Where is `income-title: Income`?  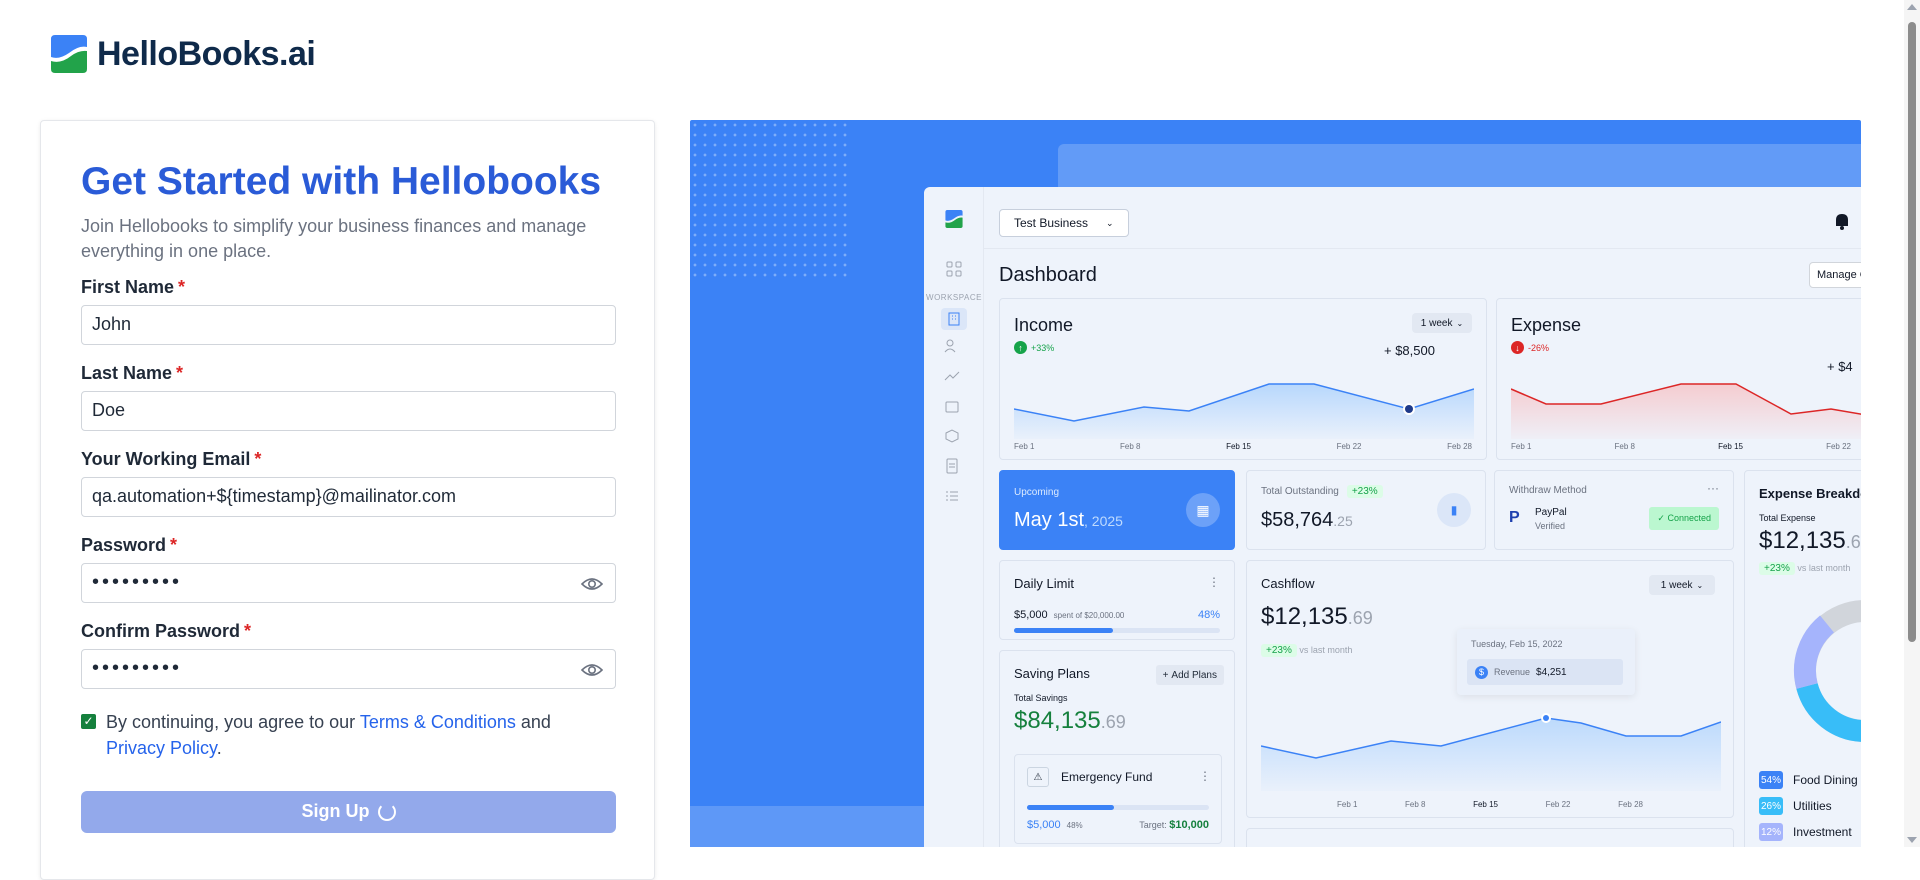 income-title: Income is located at coordinates (1044, 325).